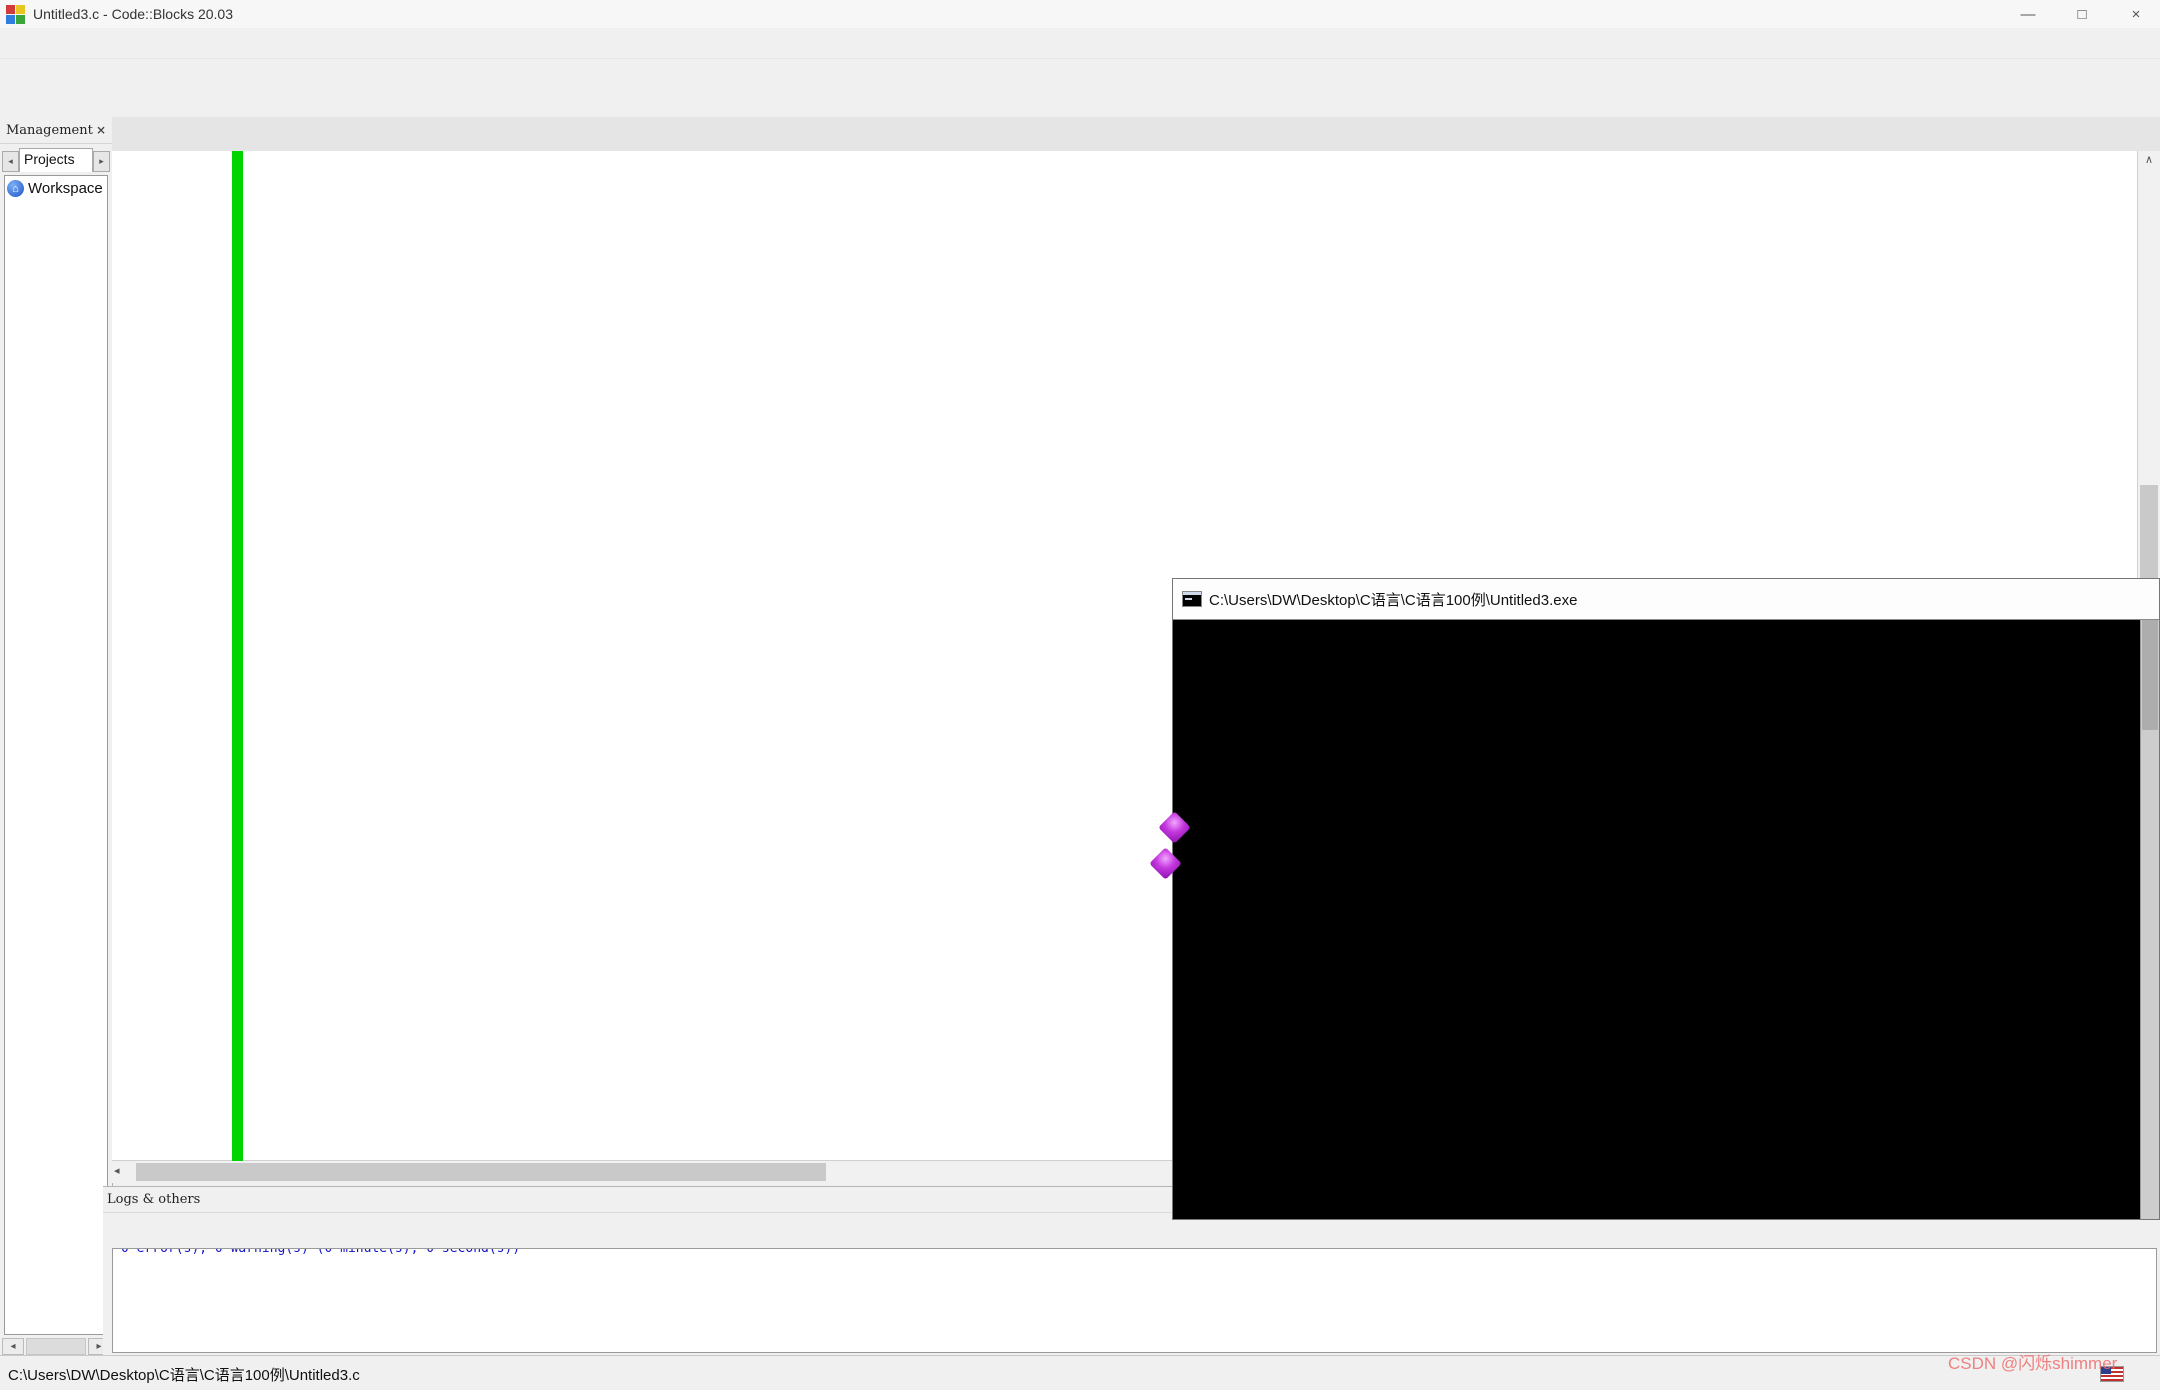 The image size is (2160, 1390). I want to click on editor-tabs, so click(1136, 134).